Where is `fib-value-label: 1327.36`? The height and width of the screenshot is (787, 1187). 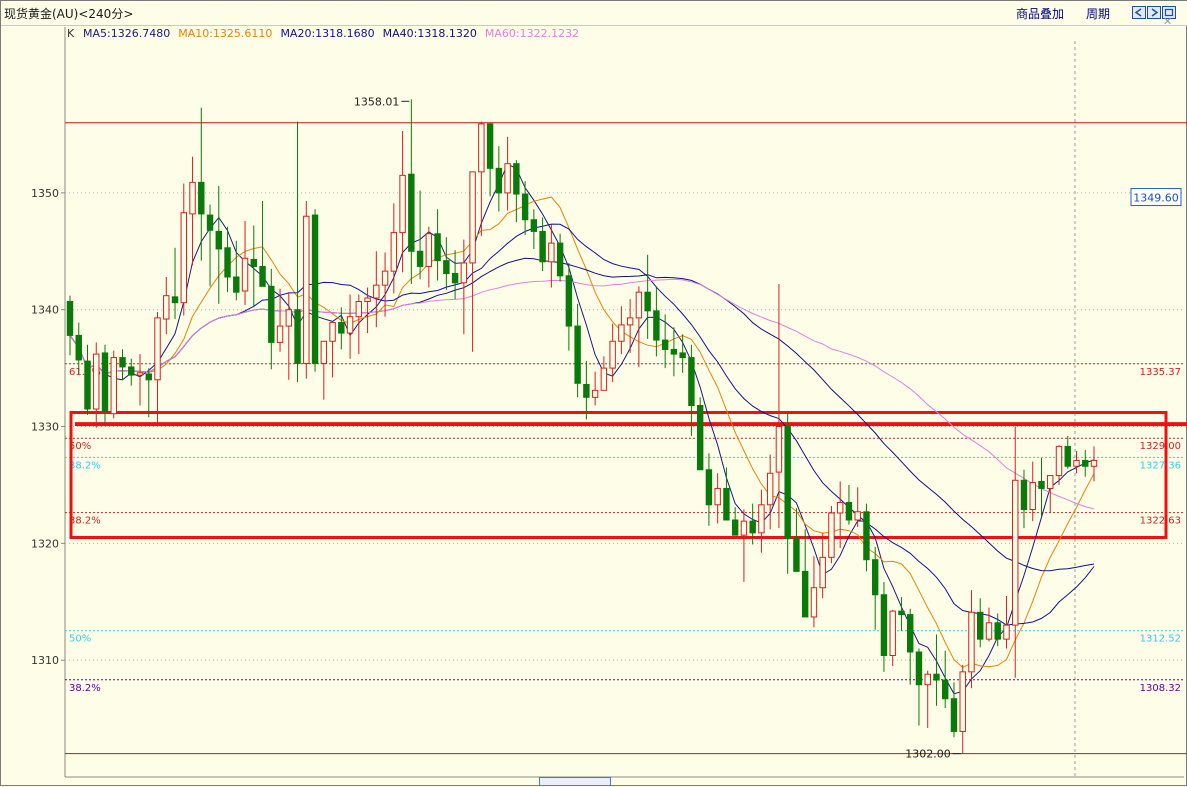 fib-value-label: 1327.36 is located at coordinates (1160, 465).